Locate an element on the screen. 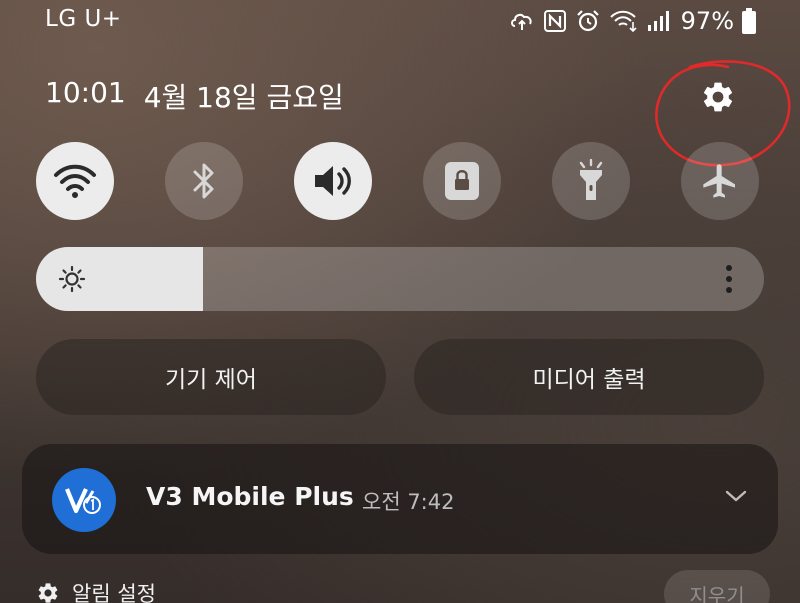 This screenshot has width=800, height=603. v3-logo-icon is located at coordinates (83, 501).